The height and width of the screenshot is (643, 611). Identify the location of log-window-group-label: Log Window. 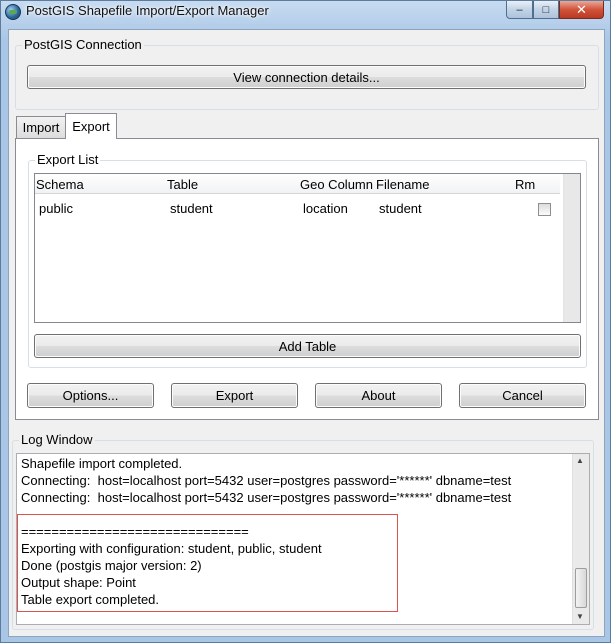
(57, 440).